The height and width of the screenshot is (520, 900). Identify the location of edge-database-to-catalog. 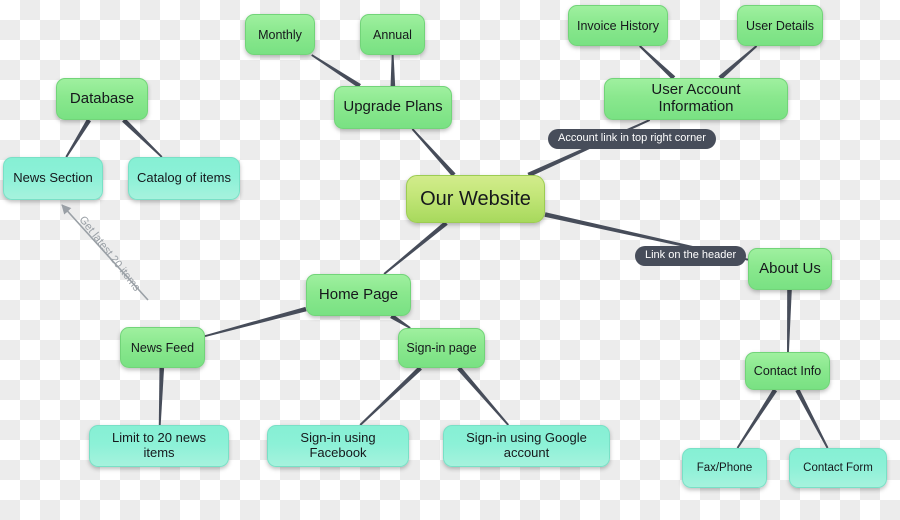
(142, 138).